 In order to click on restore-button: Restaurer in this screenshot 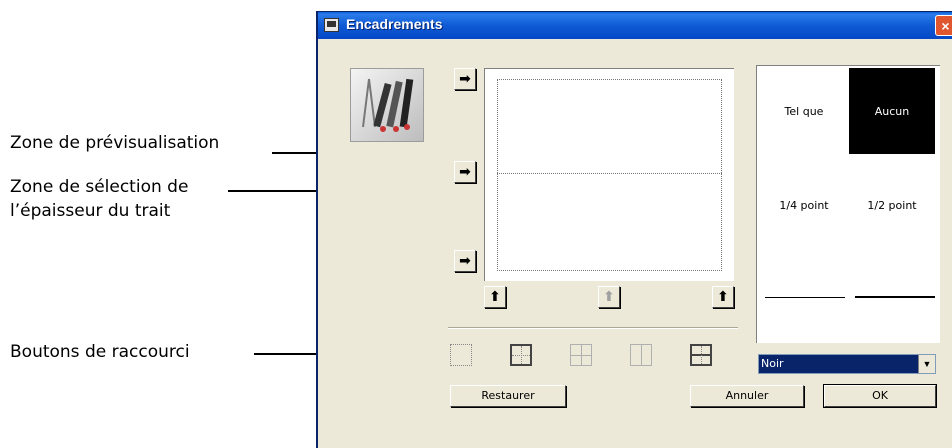, I will do `click(508, 396)`.